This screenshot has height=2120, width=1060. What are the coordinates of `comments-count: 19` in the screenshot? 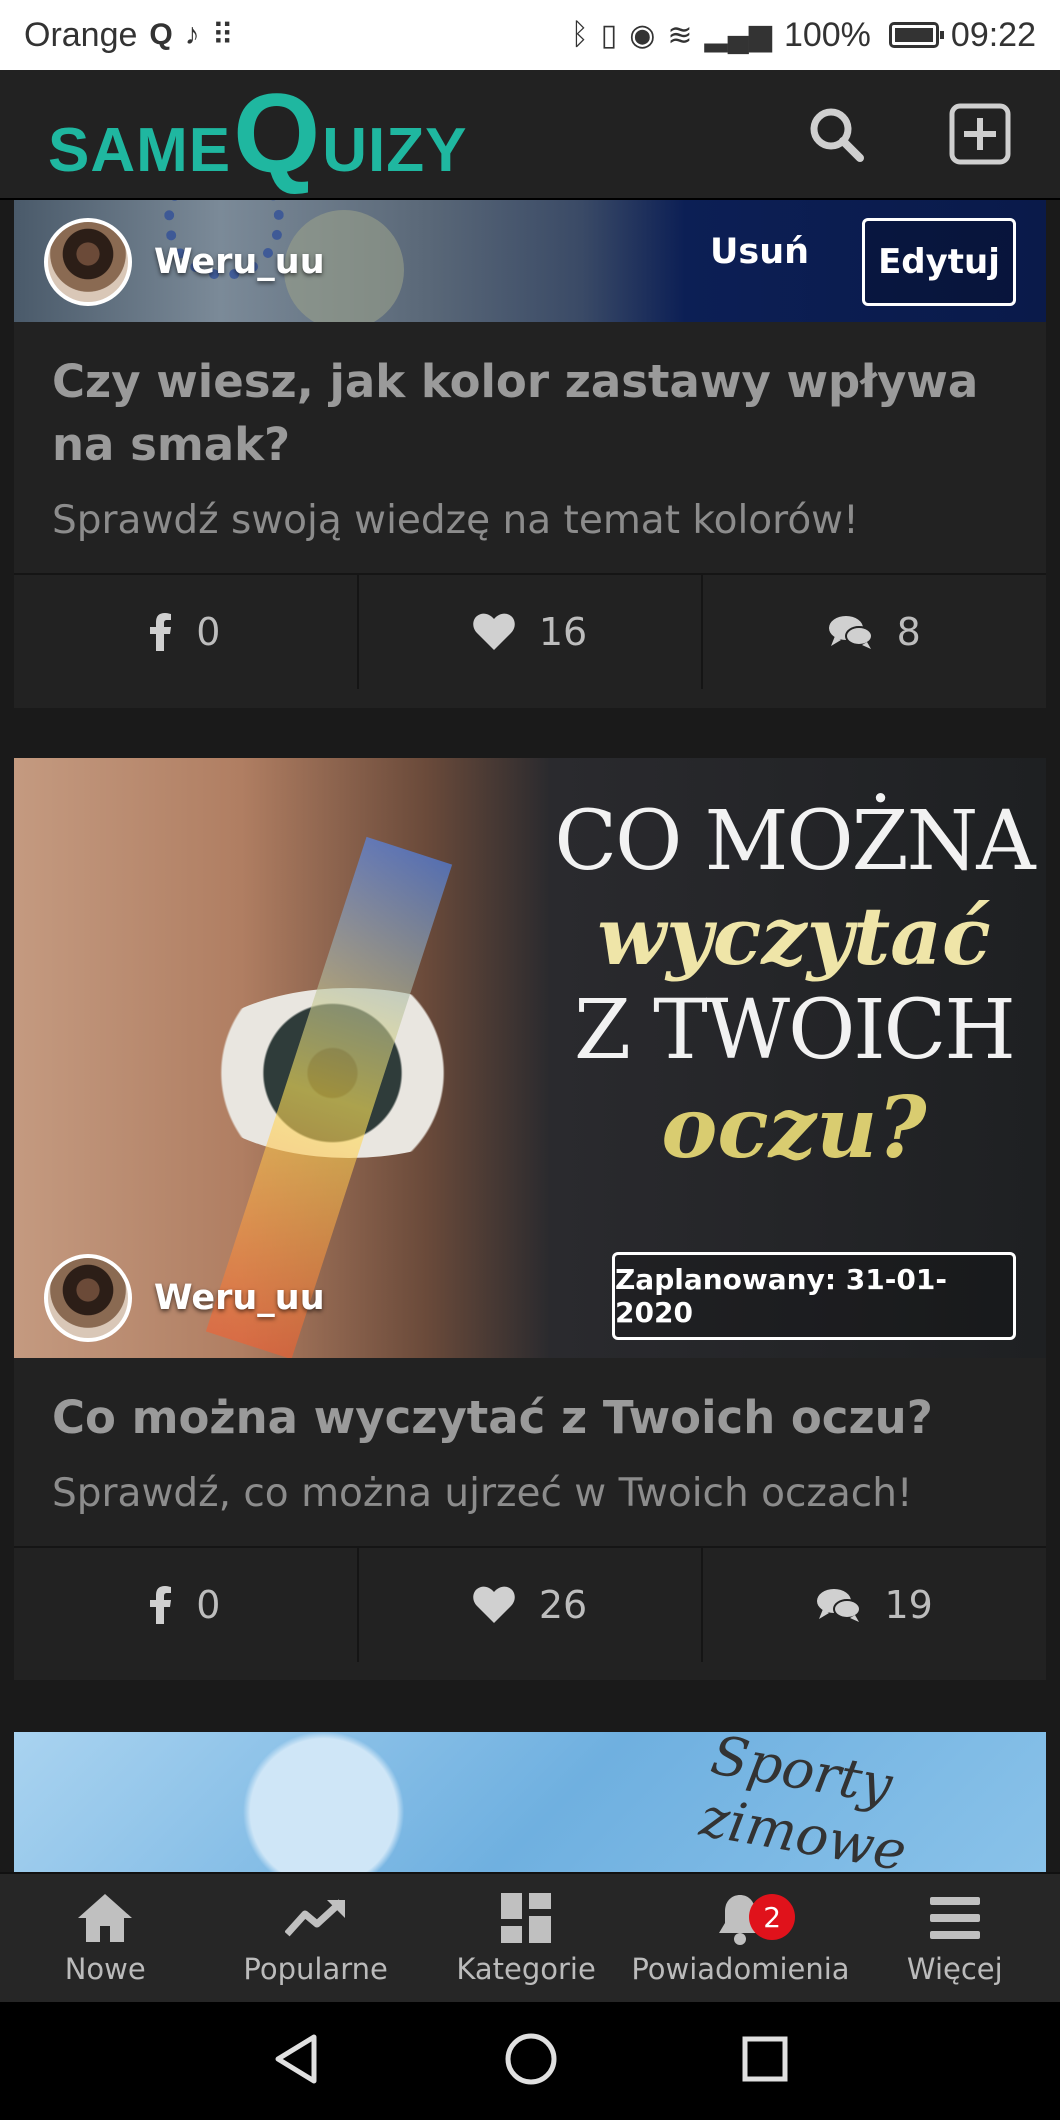 It's located at (908, 1605).